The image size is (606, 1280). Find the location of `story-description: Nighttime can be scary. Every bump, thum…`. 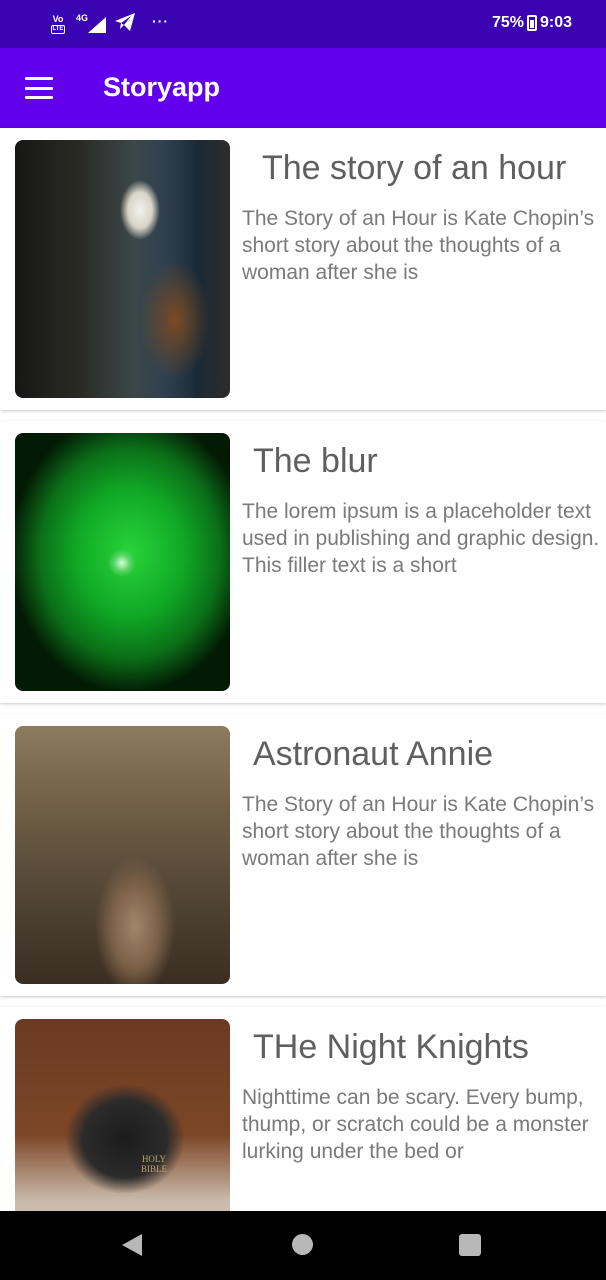

story-description: Nighttime can be scary. Every bump, thum… is located at coordinates (415, 1124).